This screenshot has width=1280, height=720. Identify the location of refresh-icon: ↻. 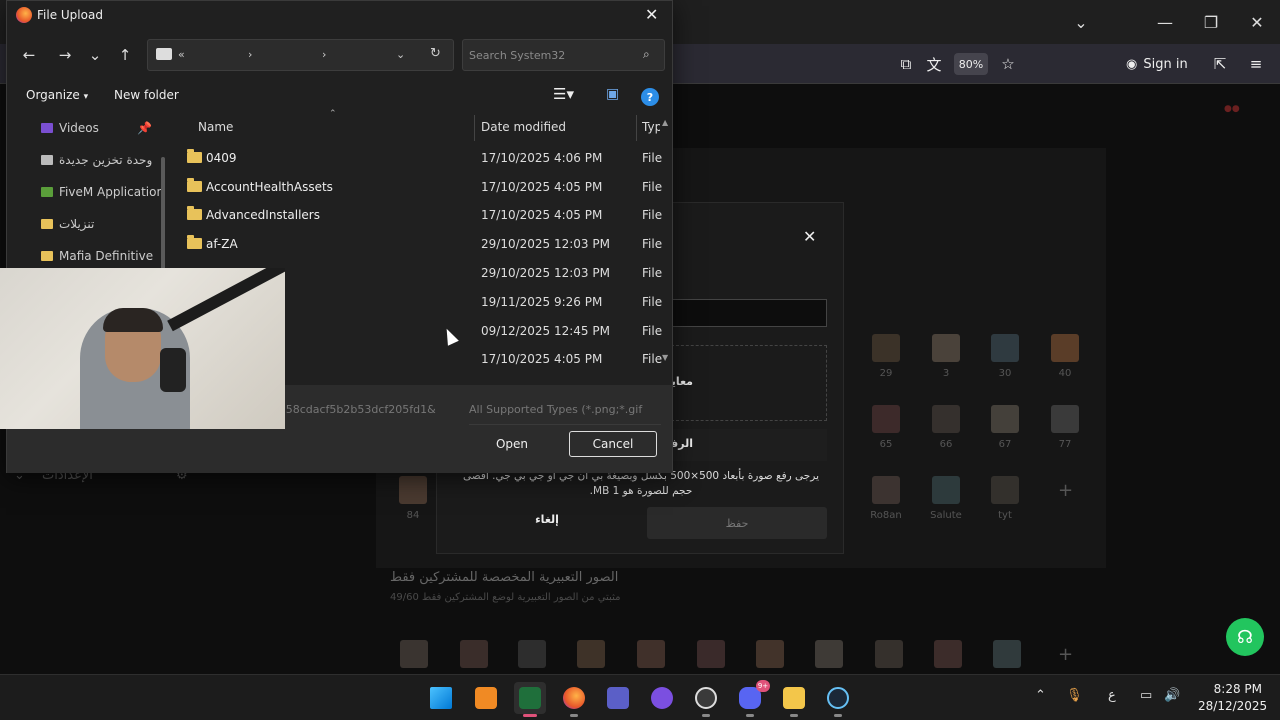
(435, 53).